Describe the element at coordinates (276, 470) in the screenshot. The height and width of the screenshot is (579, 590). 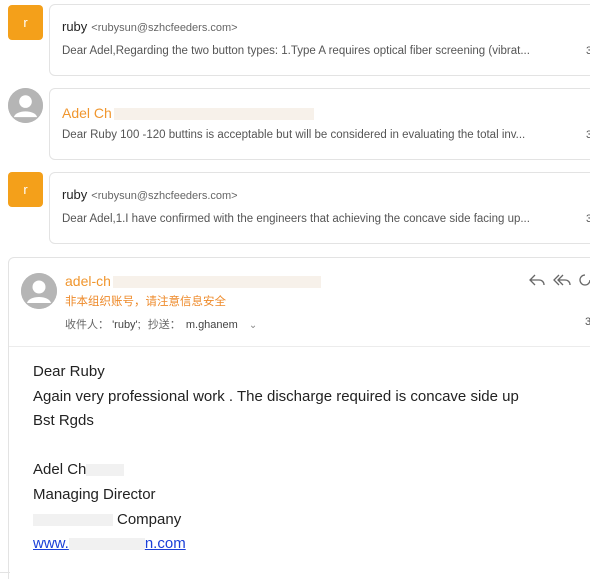
I see `signature-name: Adel Ch` at that location.